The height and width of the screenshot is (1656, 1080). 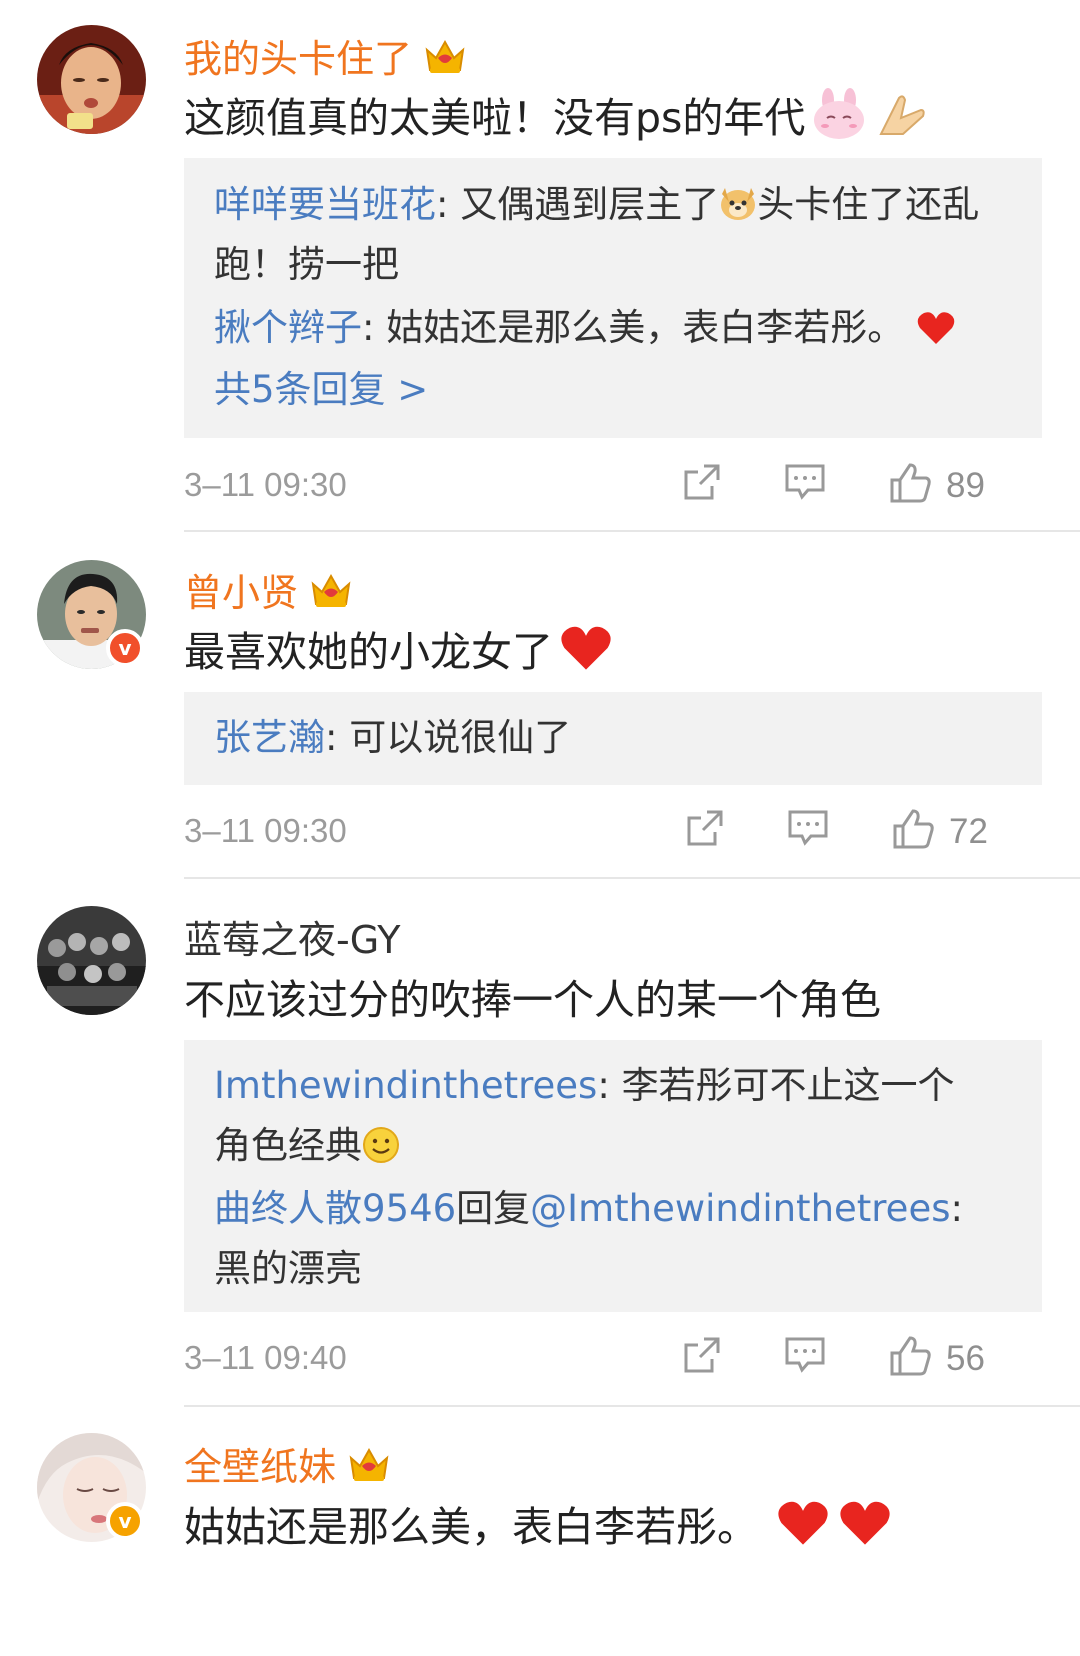 I want to click on reply-box: 张艺瀚: 可以说很仙了, so click(x=613, y=738).